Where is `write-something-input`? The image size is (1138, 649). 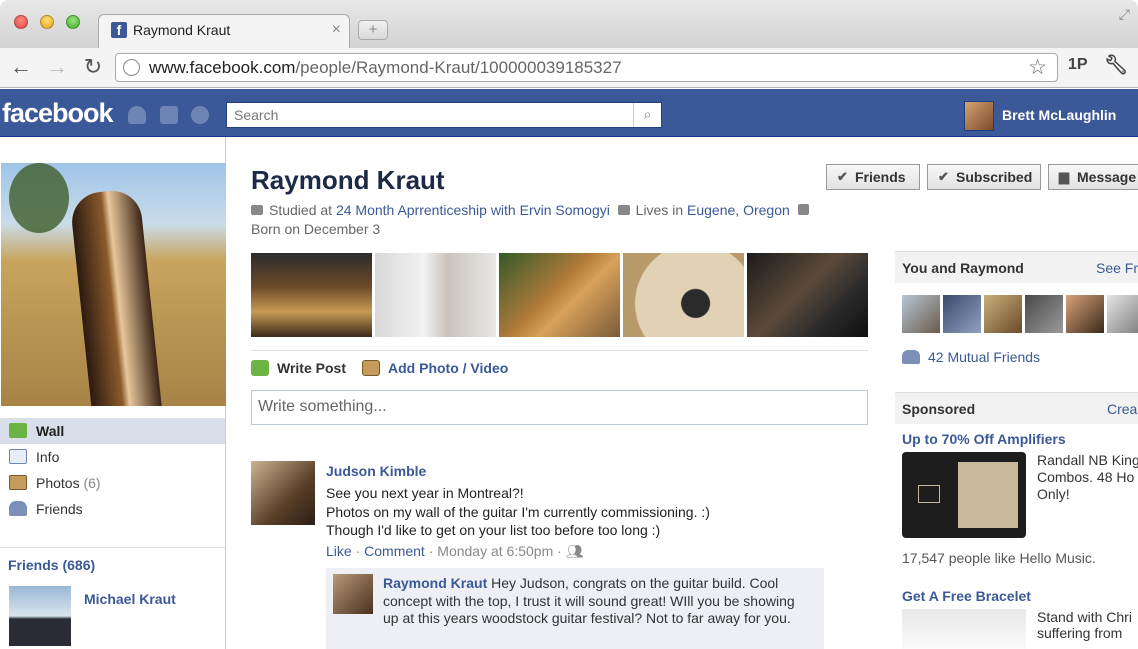
write-something-input is located at coordinates (559, 407).